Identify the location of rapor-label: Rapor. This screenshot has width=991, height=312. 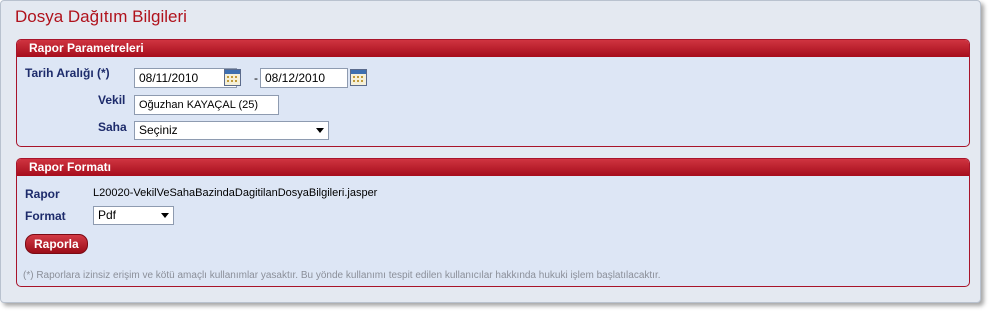
(42, 194).